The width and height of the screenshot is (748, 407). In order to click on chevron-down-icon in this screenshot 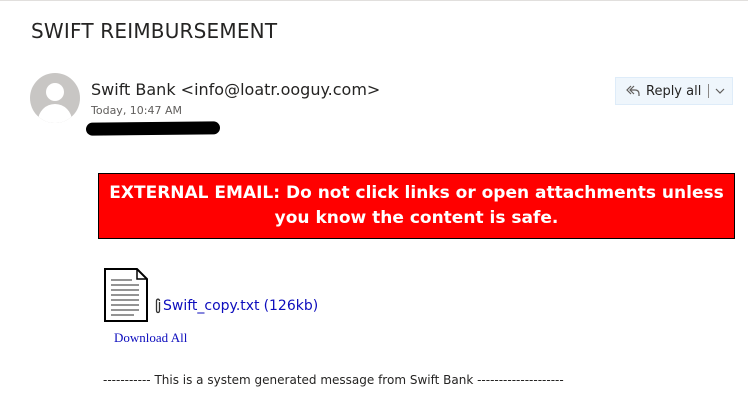, I will do `click(720, 91)`.